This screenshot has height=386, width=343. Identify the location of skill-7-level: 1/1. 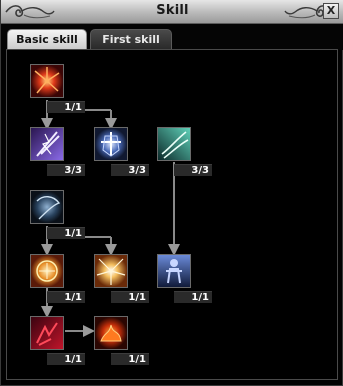
(130, 297).